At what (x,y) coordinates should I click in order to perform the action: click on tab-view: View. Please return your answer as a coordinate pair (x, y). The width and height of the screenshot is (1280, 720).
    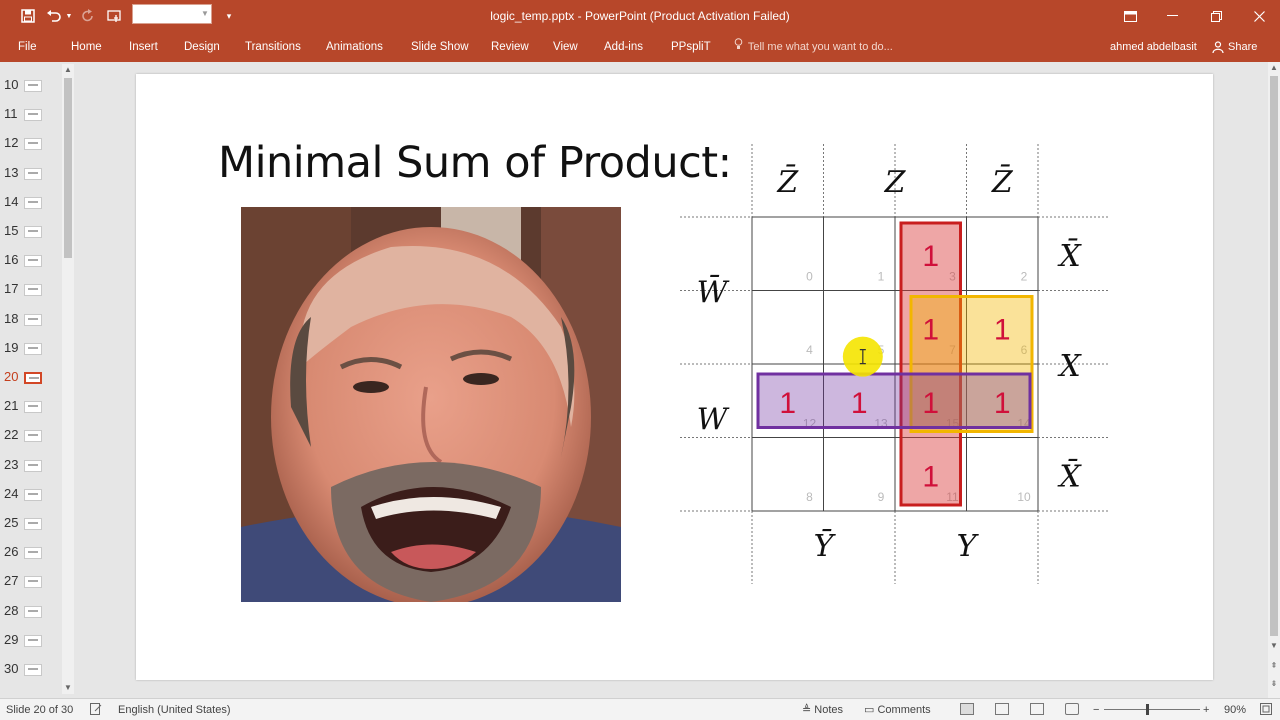
    Looking at the image, I should click on (565, 47).